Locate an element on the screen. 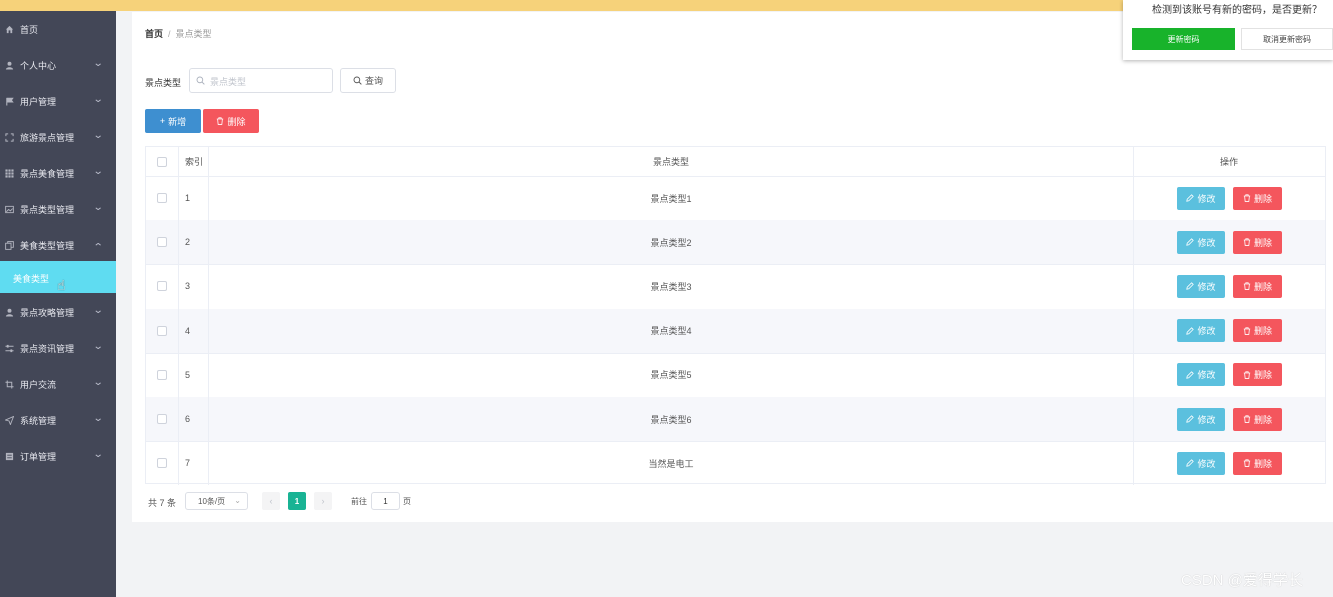  sidebar-item-attraction-food-management: 景点美食管理 ⌄ is located at coordinates (58, 173).